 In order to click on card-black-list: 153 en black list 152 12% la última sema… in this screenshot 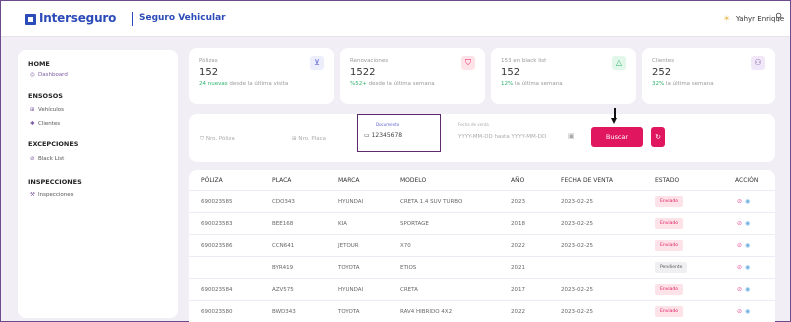, I will do `click(563, 76)`.